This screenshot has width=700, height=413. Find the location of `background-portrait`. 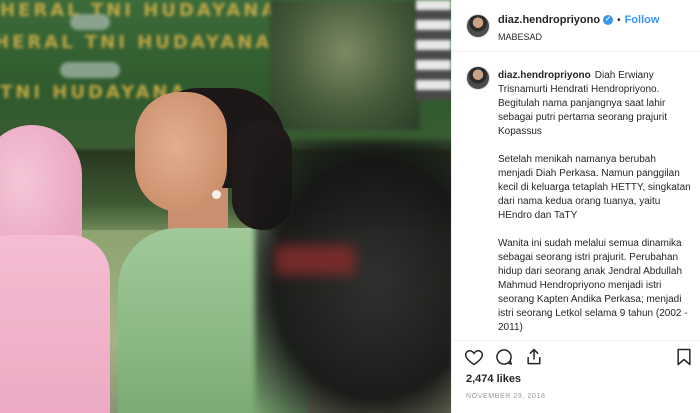

background-portrait is located at coordinates (345, 65).